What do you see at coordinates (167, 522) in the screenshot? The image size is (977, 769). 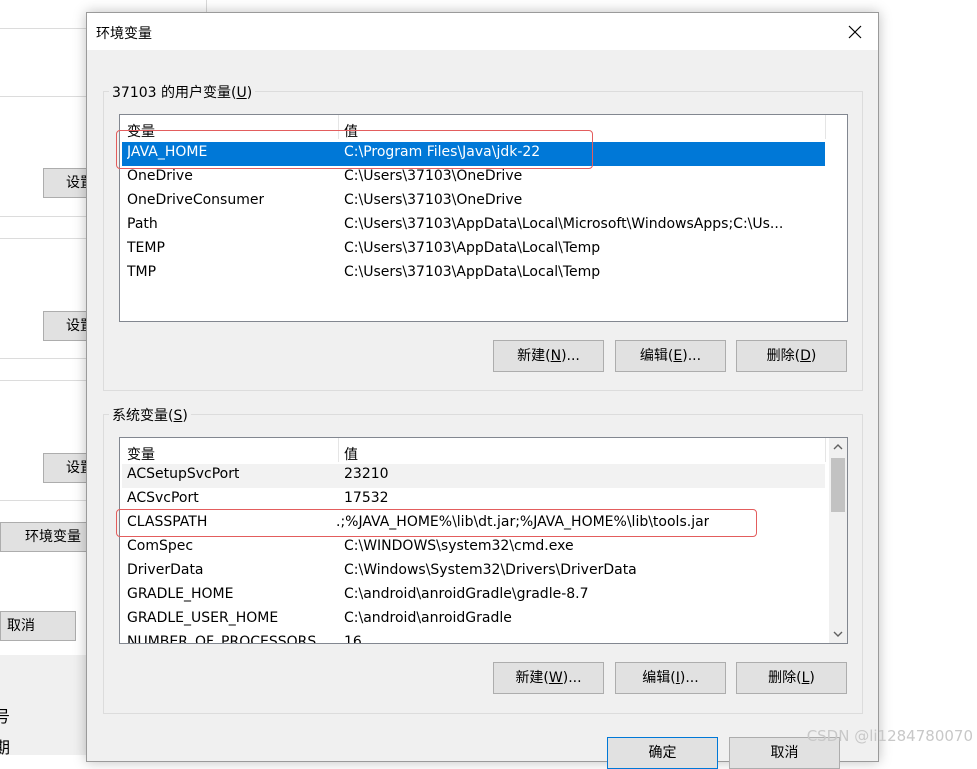 I see `variable-name: CLASSPATH` at bounding box center [167, 522].